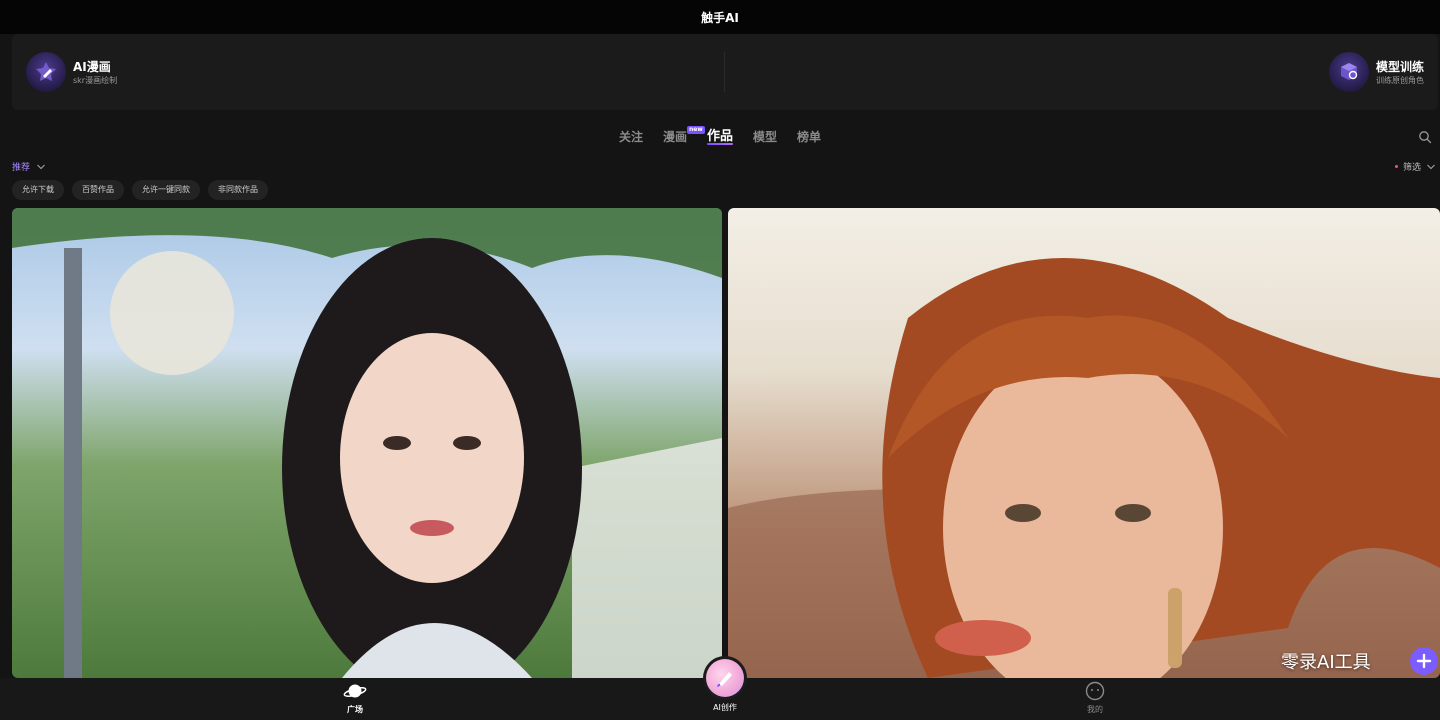 The width and height of the screenshot is (1440, 720). What do you see at coordinates (1095, 709) in the screenshot?
I see `nav-mine-label: 我的` at bounding box center [1095, 709].